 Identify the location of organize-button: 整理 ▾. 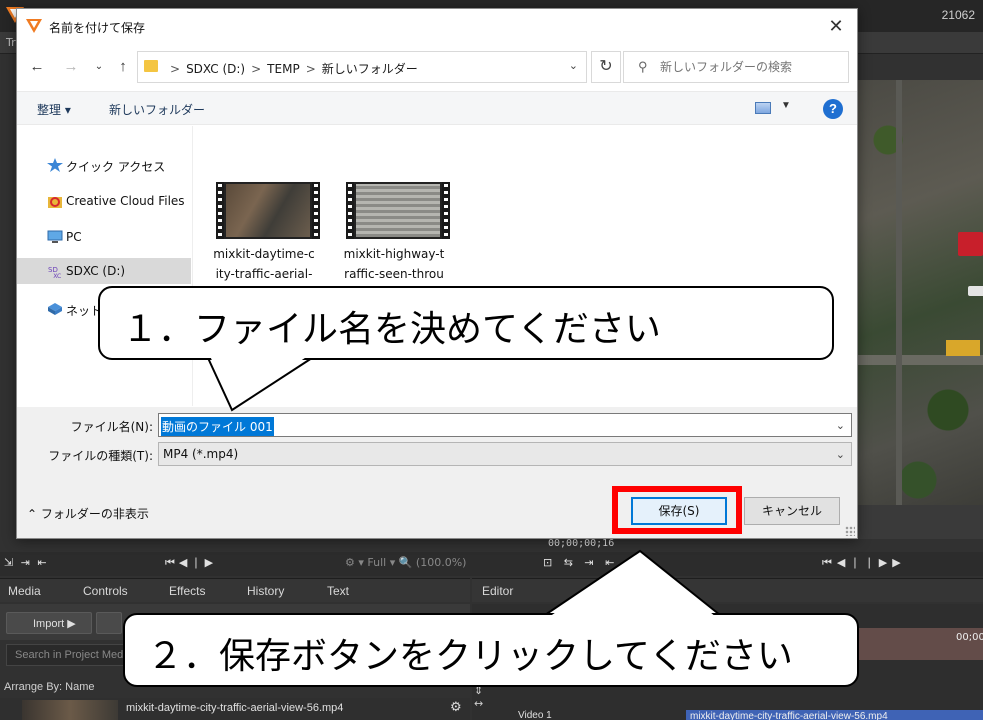
(54, 109).